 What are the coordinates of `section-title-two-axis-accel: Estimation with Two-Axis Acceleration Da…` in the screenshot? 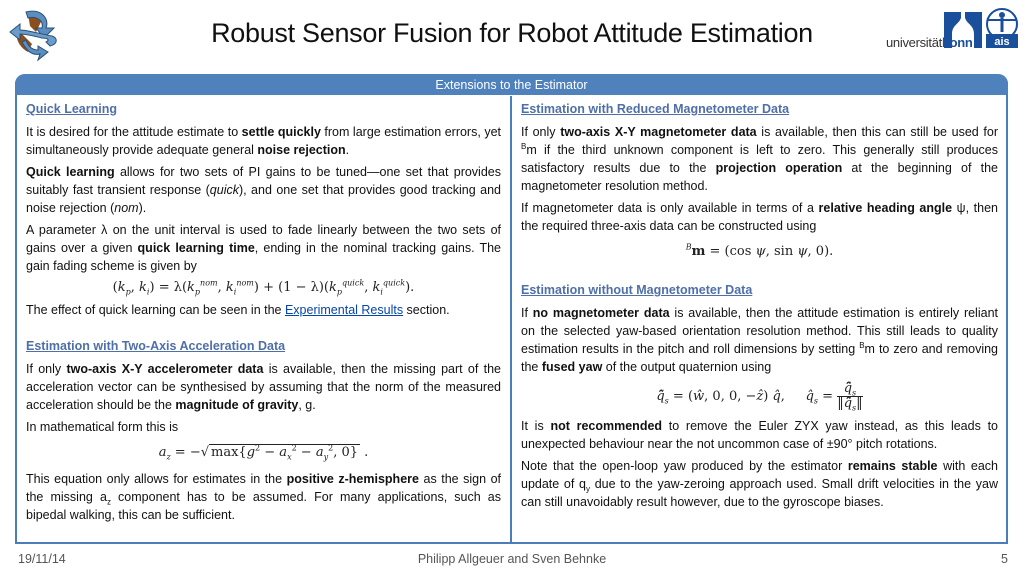 It's located at (156, 346).